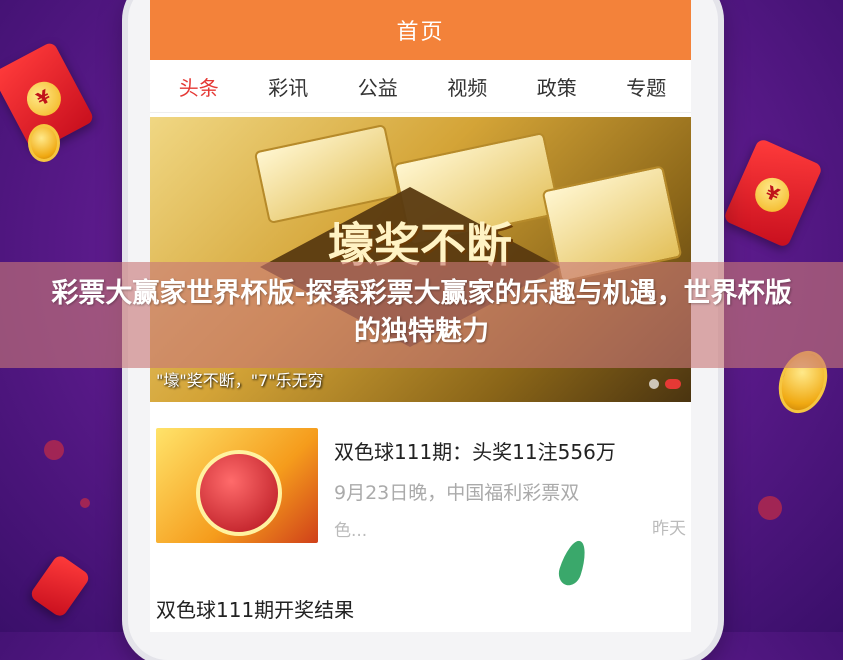 Image resolution: width=843 pixels, height=660 pixels. What do you see at coordinates (421, 312) in the screenshot?
I see `overlay-title: 彩票大赢家世界杯版-探索彩票大赢家的乐趣与机遇，世界杯版的独特魅力` at bounding box center [421, 312].